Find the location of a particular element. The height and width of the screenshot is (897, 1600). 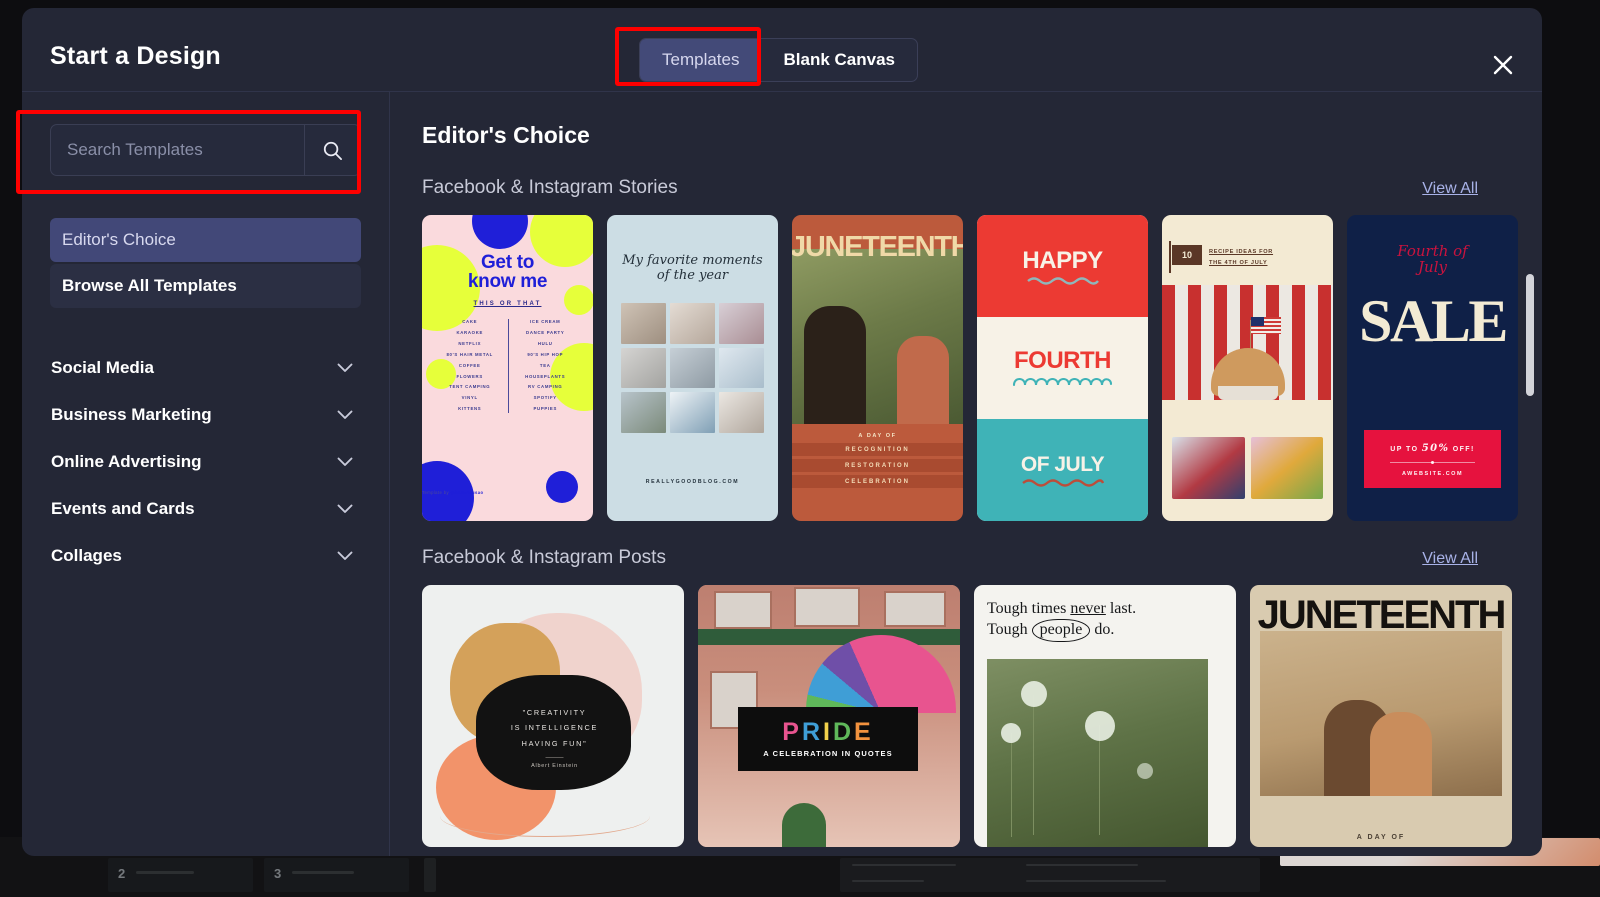

card-banner: PRIDE A CELEBRATION IN QUOTES is located at coordinates (828, 739).